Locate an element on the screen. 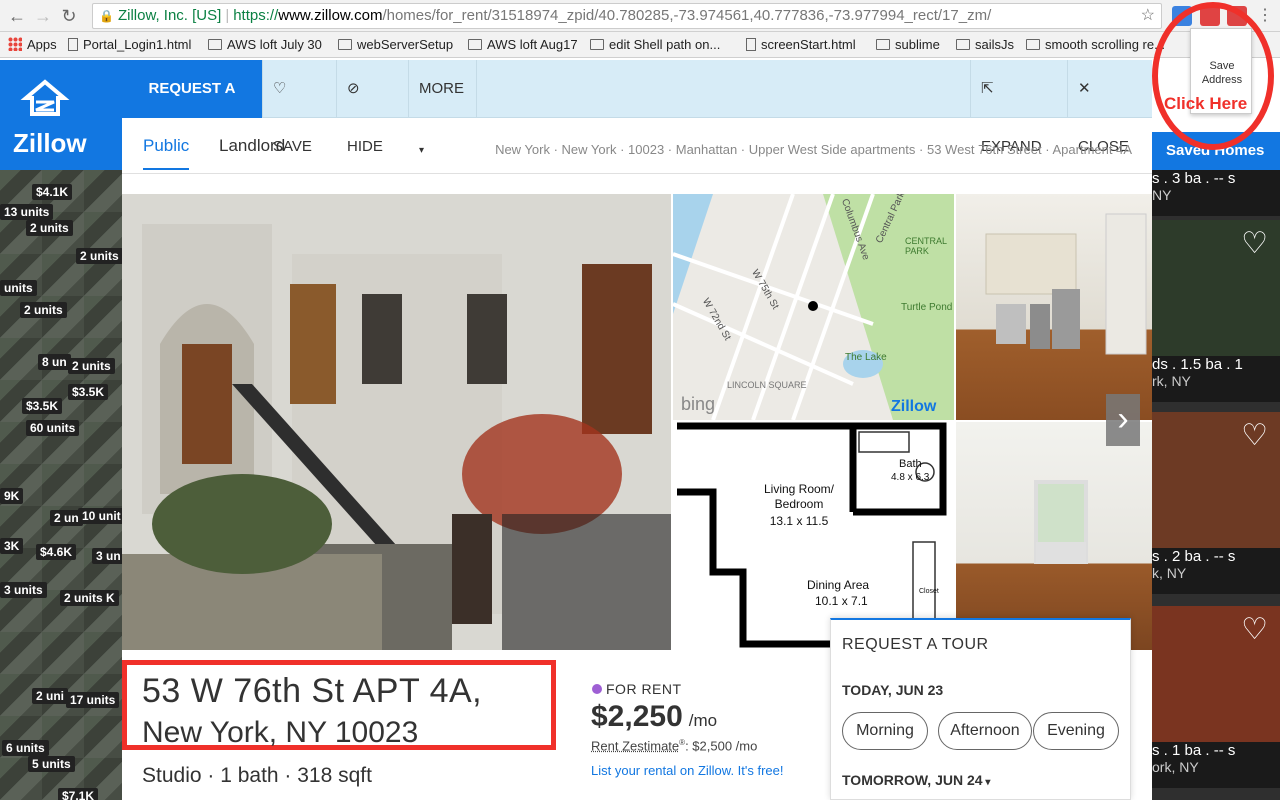 The height and width of the screenshot is (800, 1280). breadcrumb-item: Manhattan is located at coordinates (706, 149).